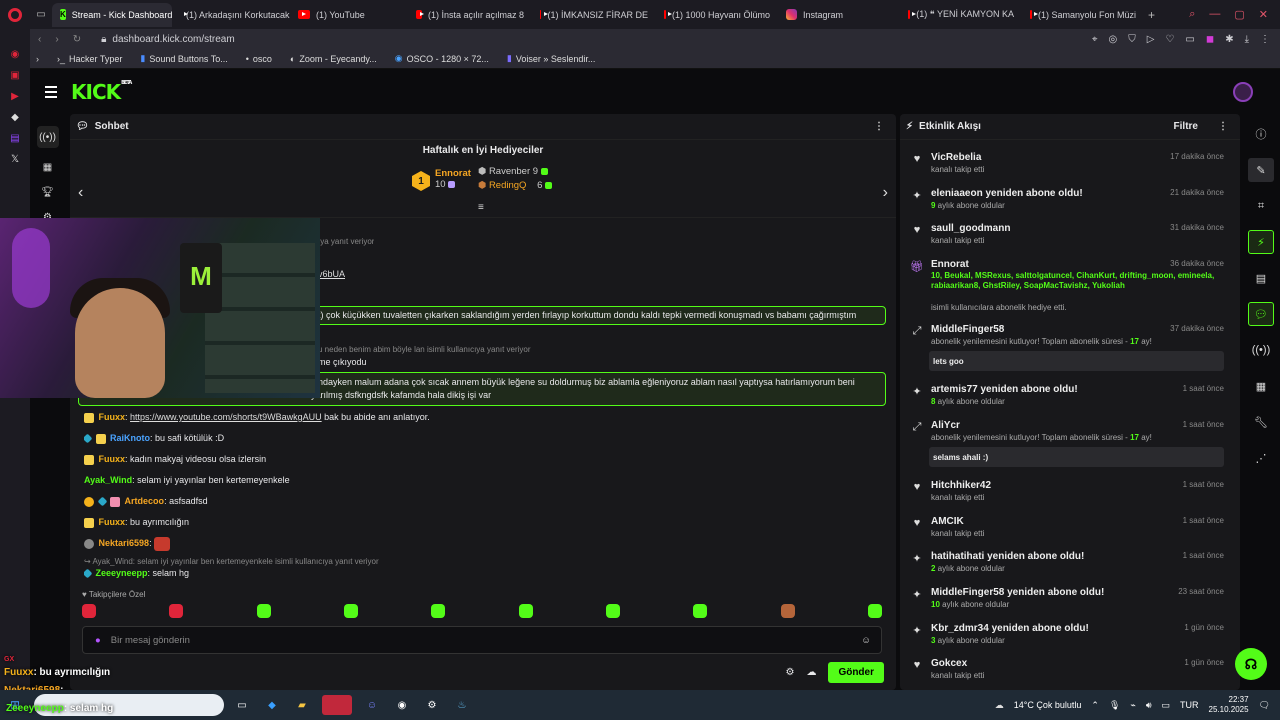 Image resolution: width=1280 pixels, height=720 pixels. Describe the element at coordinates (1149, 705) in the screenshot. I see `volume-icon: 🔊︎` at that location.